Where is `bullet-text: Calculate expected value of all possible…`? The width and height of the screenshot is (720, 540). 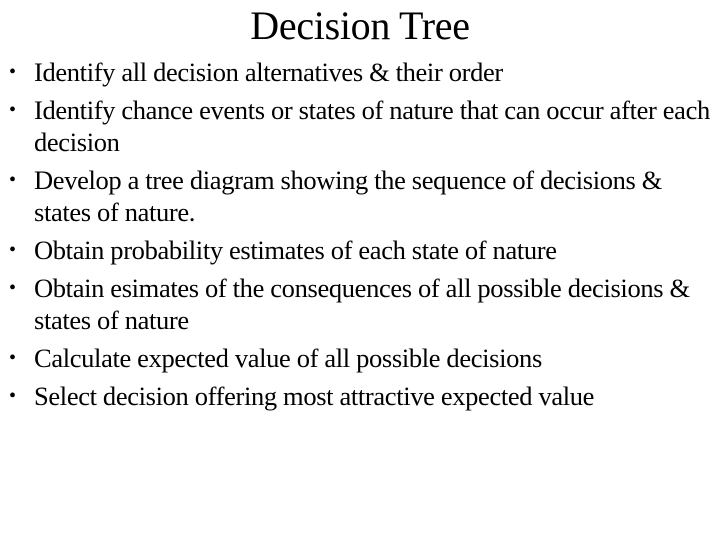
bullet-text: Calculate expected value of all possible… is located at coordinates (288, 358).